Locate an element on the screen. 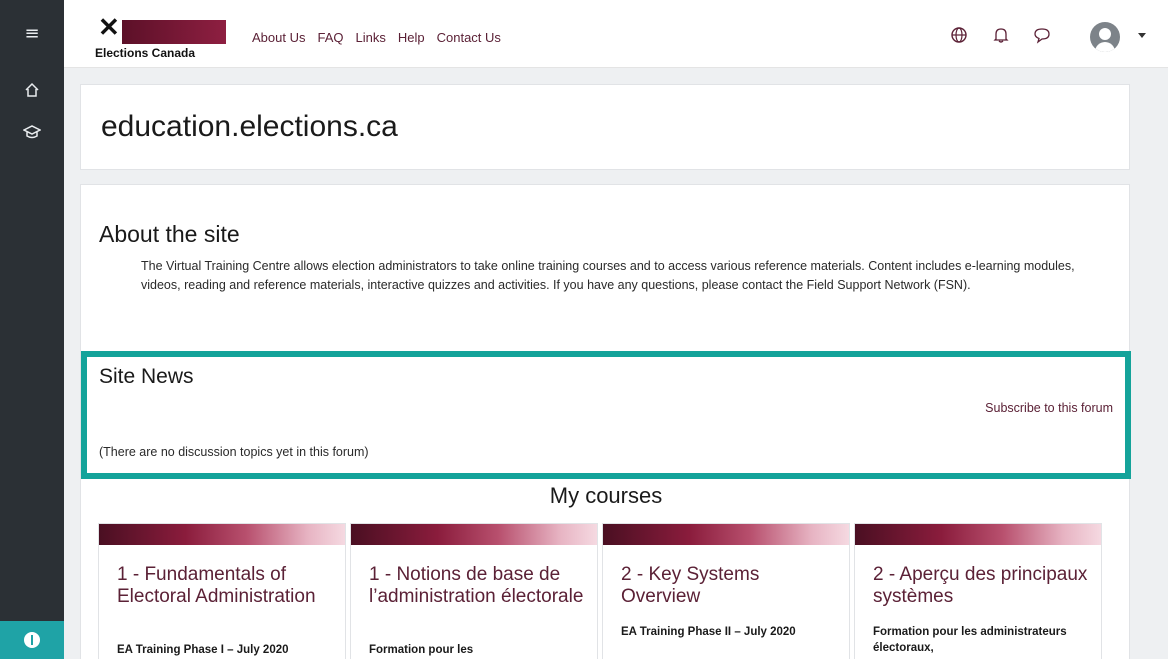  hamburger-icon: ≡ is located at coordinates (32, 34).